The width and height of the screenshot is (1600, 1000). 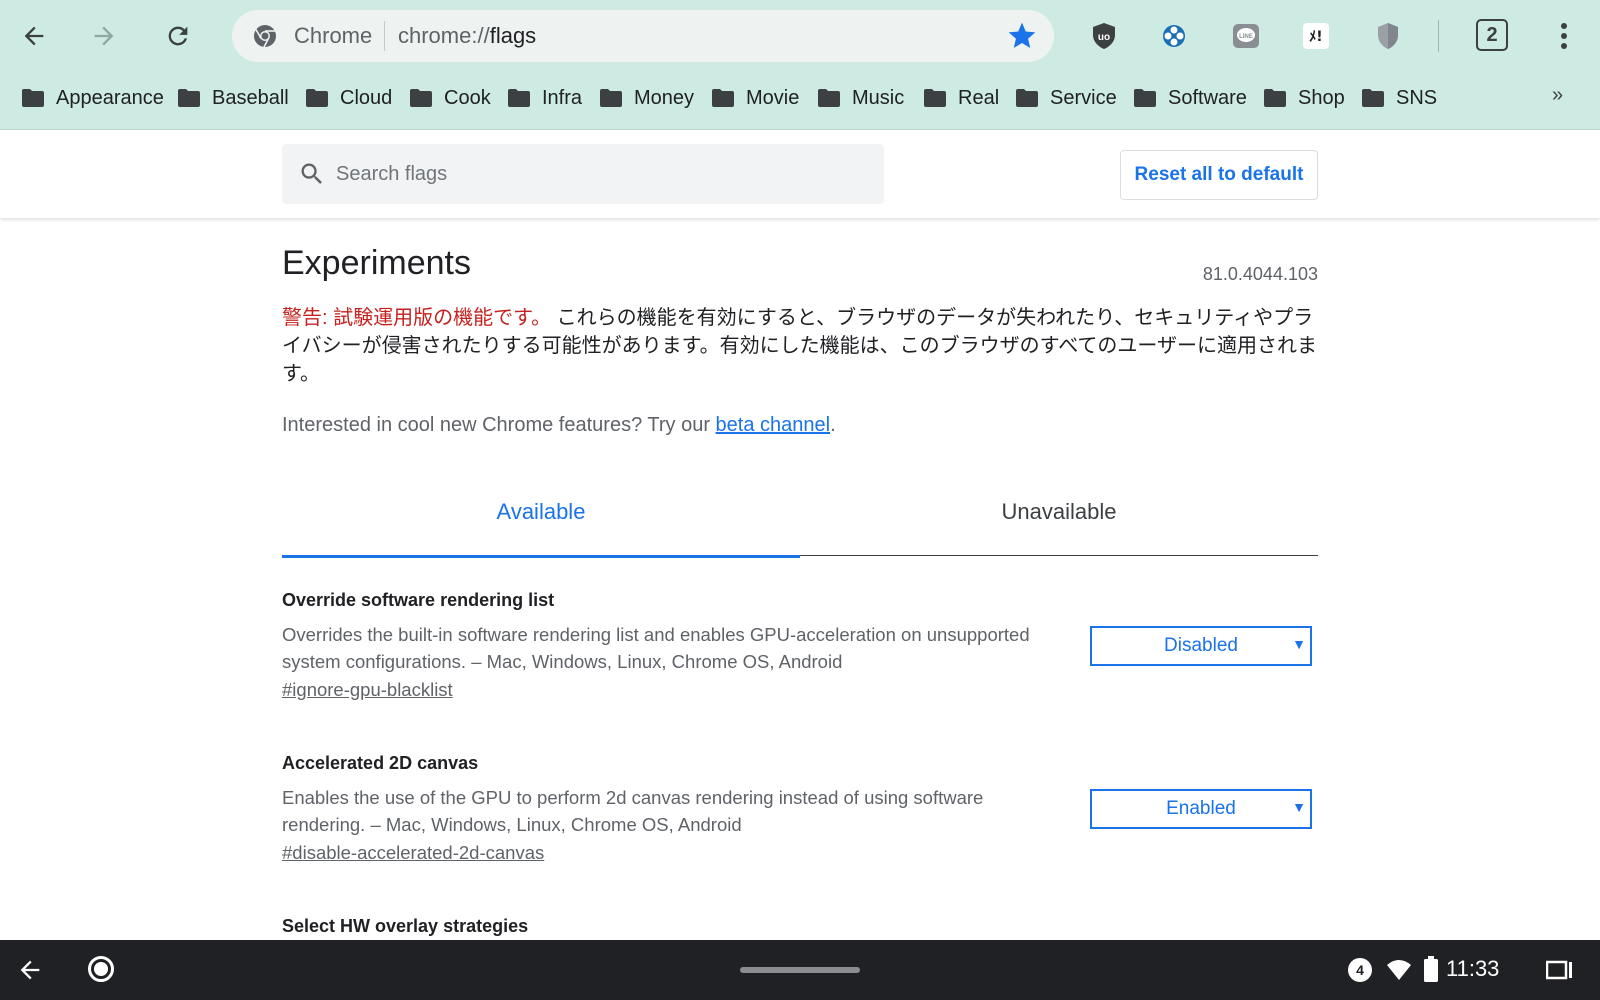 I want to click on blue-extension-button, so click(x=1174, y=36).